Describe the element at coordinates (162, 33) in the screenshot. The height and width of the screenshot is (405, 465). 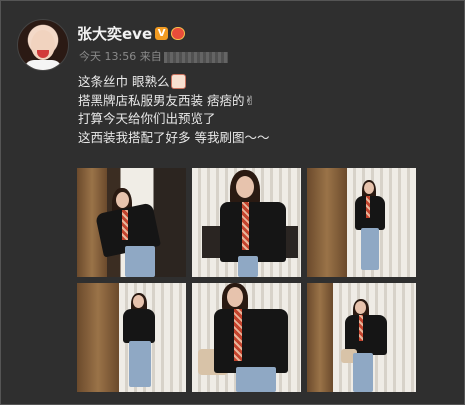
I see `verified-badge-icon: V` at that location.